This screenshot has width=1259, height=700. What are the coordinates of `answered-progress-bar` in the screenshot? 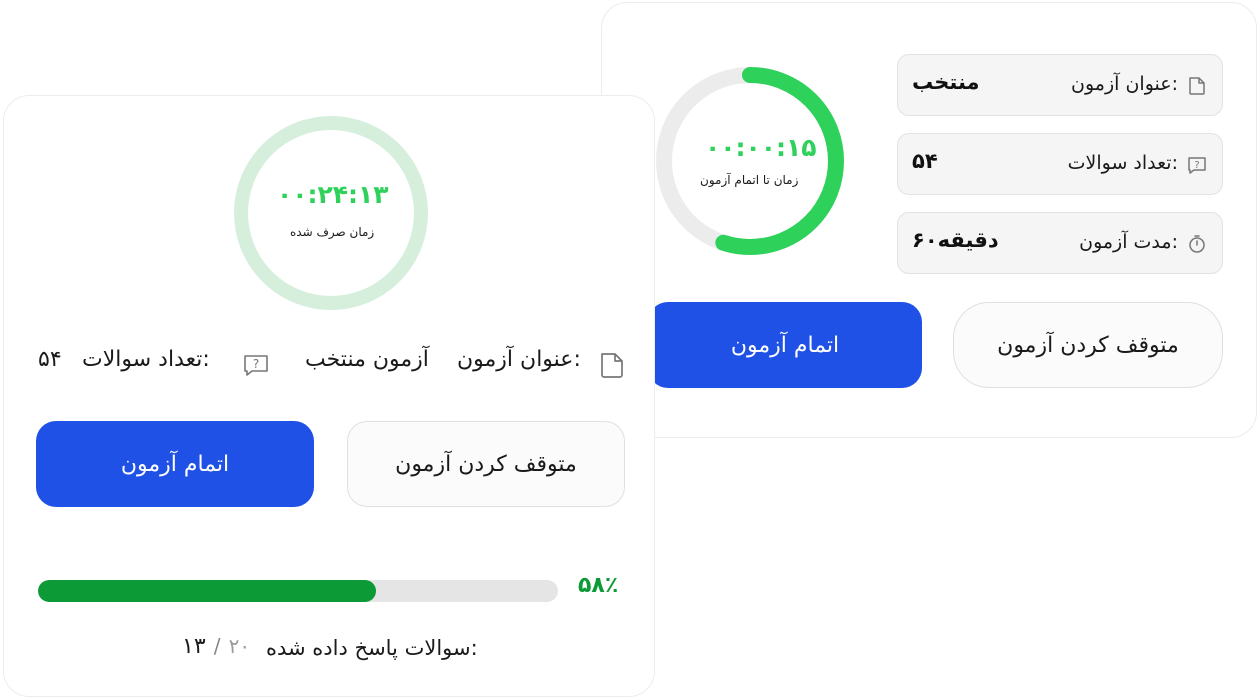 It's located at (298, 591).